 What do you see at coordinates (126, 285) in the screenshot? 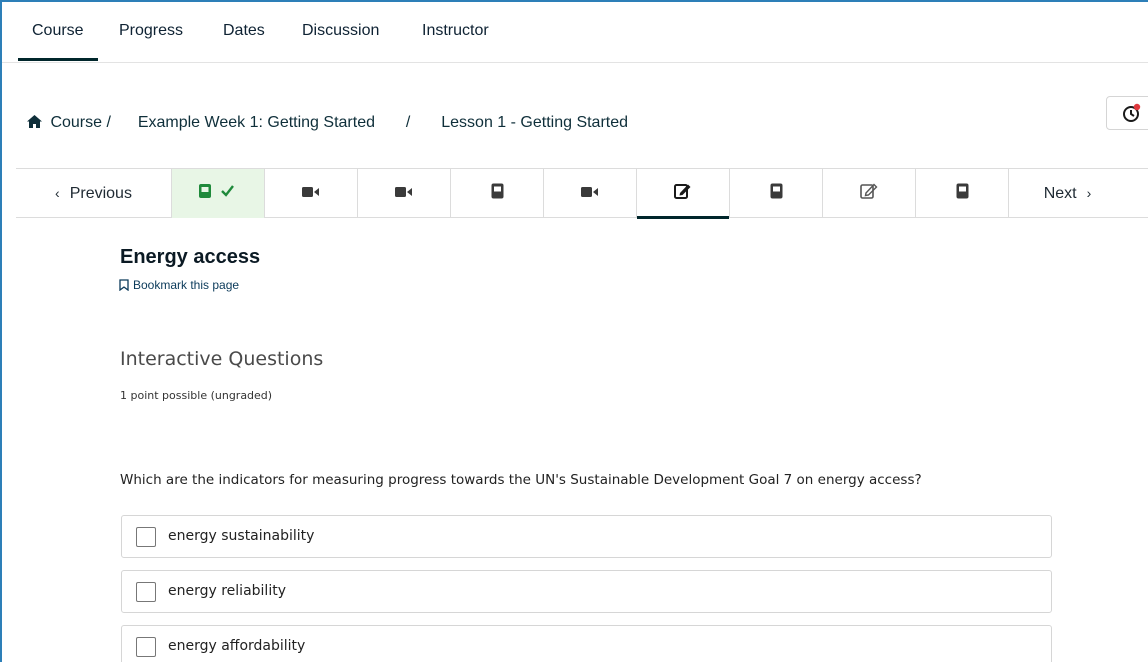
I see `bookmark-icon` at bounding box center [126, 285].